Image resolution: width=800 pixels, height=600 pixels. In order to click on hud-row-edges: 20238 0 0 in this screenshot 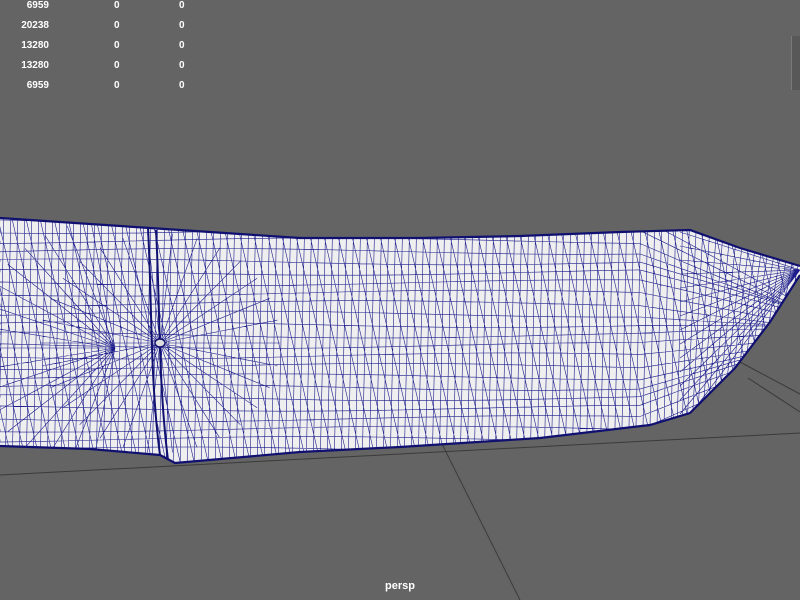, I will do `click(100, 26)`.